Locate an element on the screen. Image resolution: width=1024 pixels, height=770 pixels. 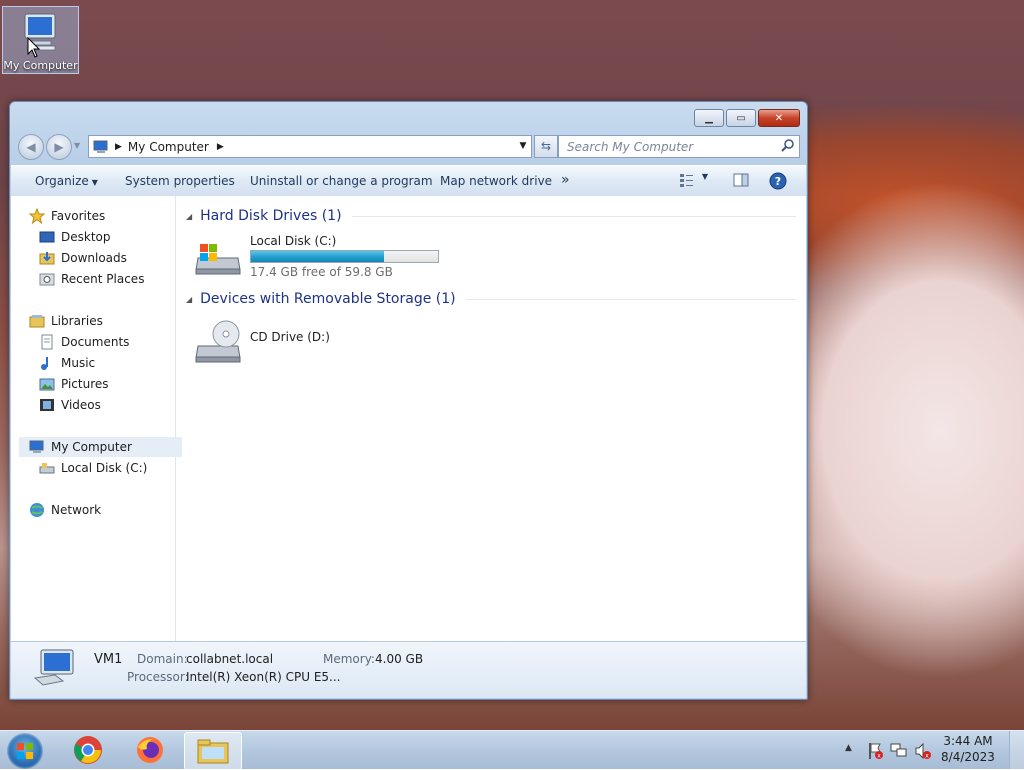
cd-drive-icon is located at coordinates (218, 341).